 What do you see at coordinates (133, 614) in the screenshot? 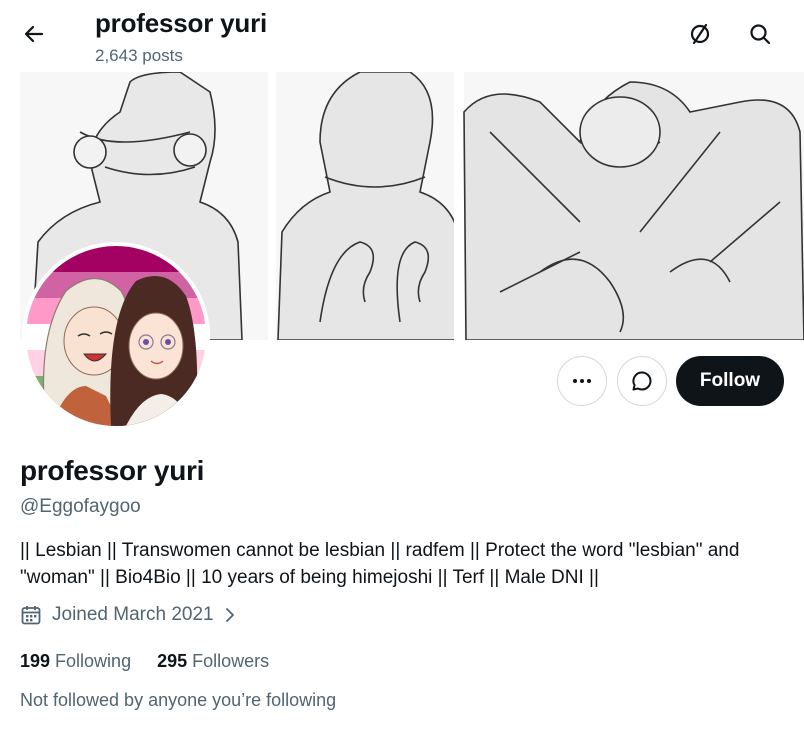
I see `joined-date: Joined March 2021` at bounding box center [133, 614].